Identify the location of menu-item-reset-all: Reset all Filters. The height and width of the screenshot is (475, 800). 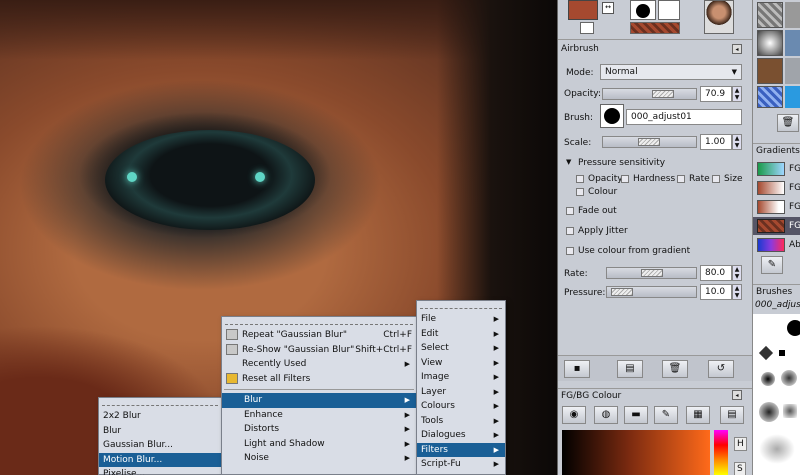
(319, 379).